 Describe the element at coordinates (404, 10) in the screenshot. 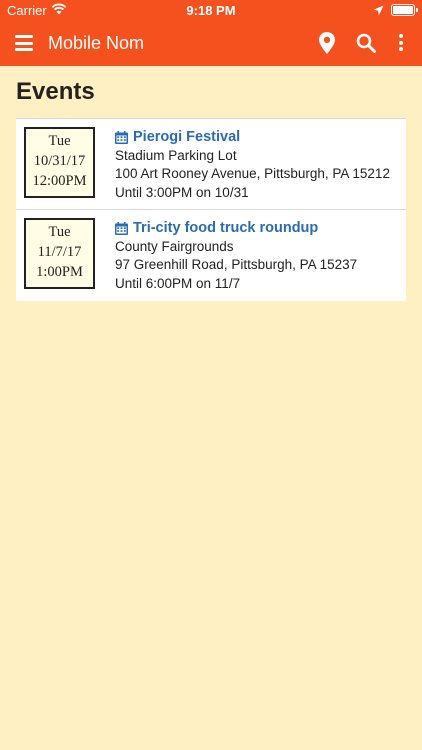

I see `battery-icon` at that location.